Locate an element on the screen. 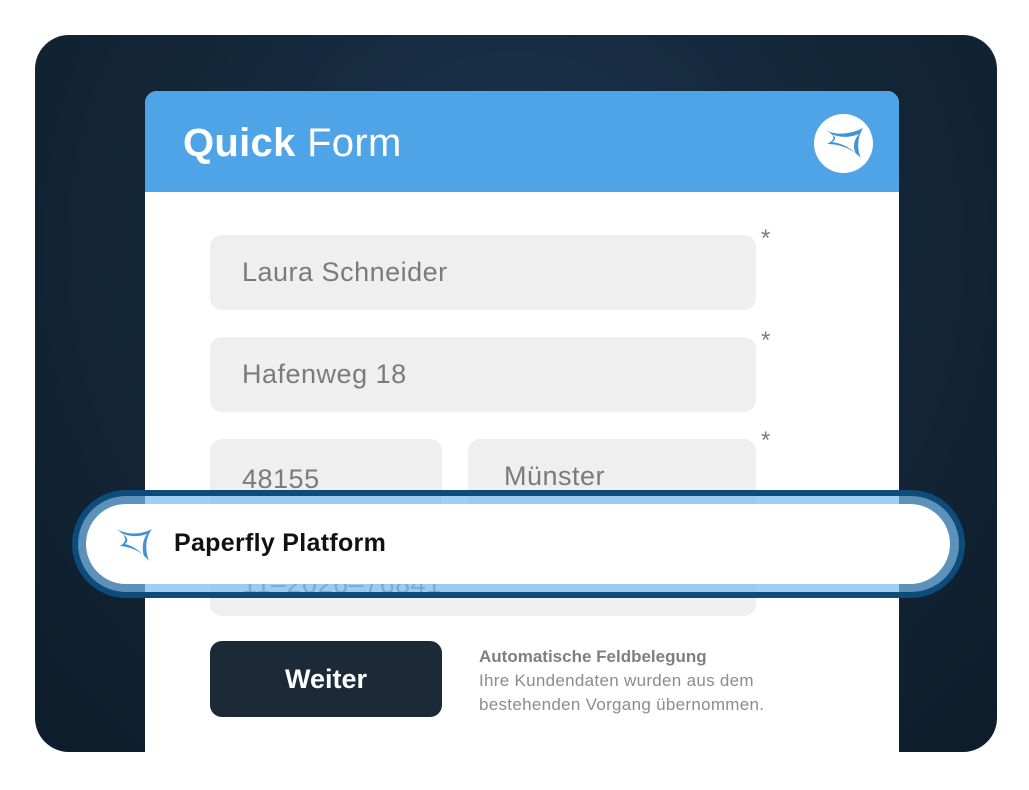 This screenshot has height=790, width=1029. banner-label: Paperfly Platform is located at coordinates (280, 543).